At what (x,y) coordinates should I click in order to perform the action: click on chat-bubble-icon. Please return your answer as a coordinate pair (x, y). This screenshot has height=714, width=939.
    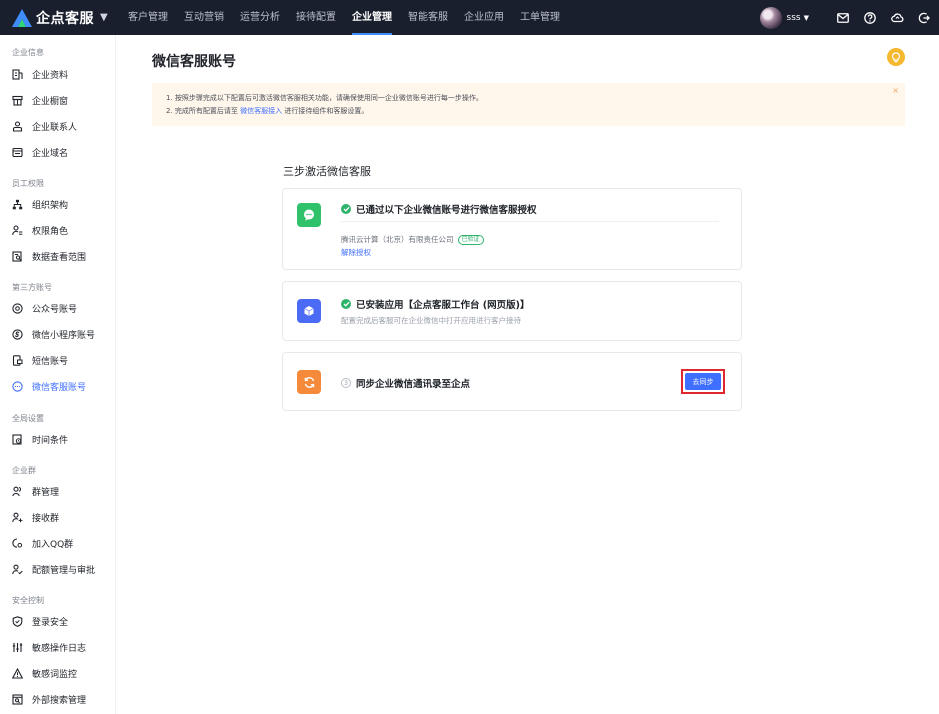
    Looking at the image, I should click on (17, 386).